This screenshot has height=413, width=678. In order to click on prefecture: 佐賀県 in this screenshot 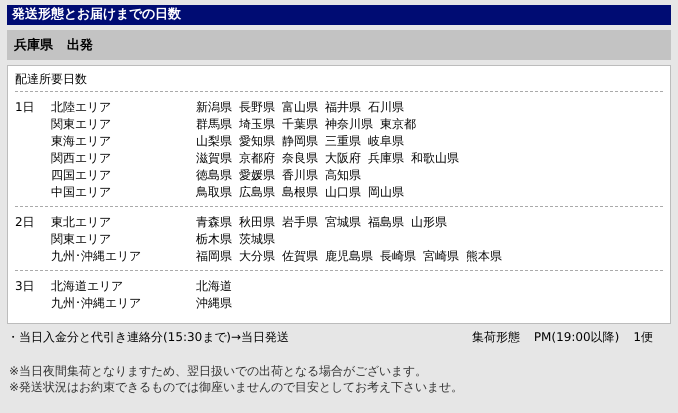, I will do `click(300, 256)`.